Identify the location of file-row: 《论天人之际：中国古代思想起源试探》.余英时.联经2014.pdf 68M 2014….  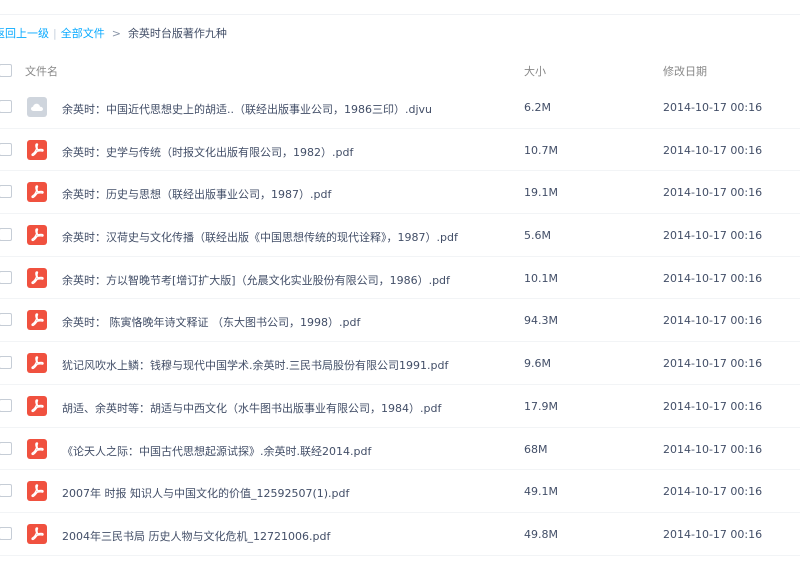
(400, 449).